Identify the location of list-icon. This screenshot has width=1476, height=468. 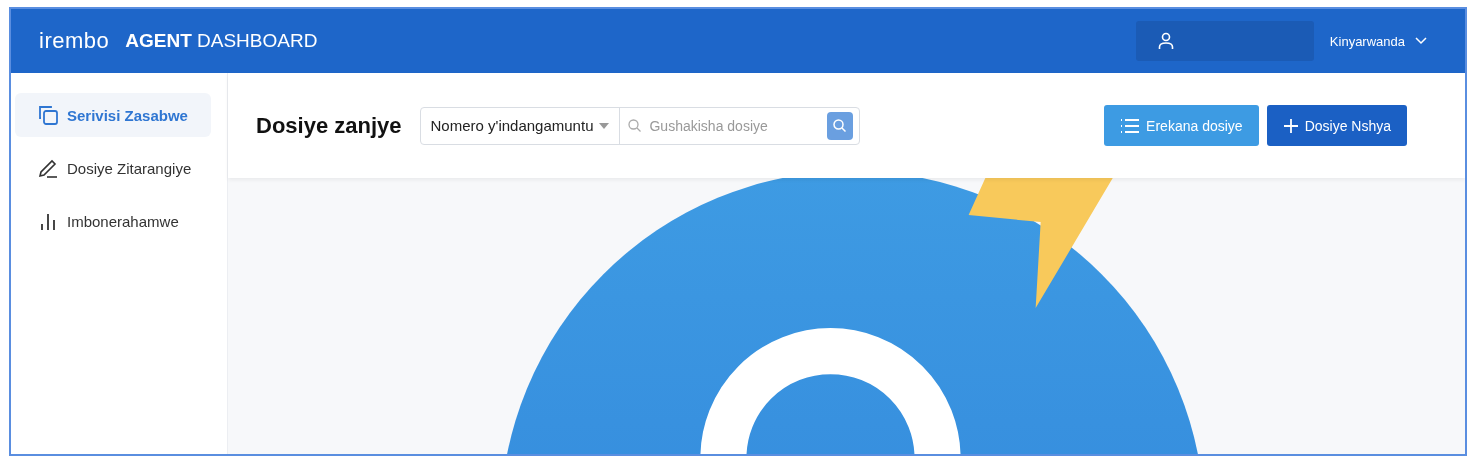
(1130, 125).